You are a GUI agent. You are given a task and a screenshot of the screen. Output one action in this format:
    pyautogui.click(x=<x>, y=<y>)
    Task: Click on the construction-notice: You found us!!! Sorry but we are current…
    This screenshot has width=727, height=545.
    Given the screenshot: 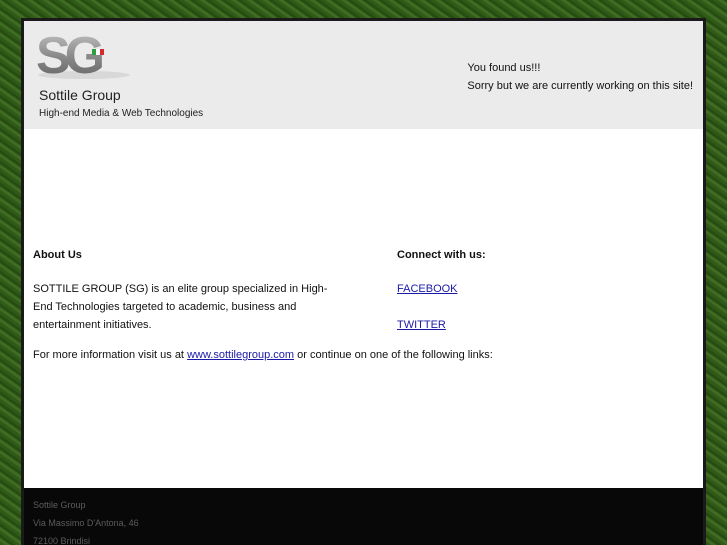 What is the action you would take?
    pyautogui.click(x=580, y=77)
    